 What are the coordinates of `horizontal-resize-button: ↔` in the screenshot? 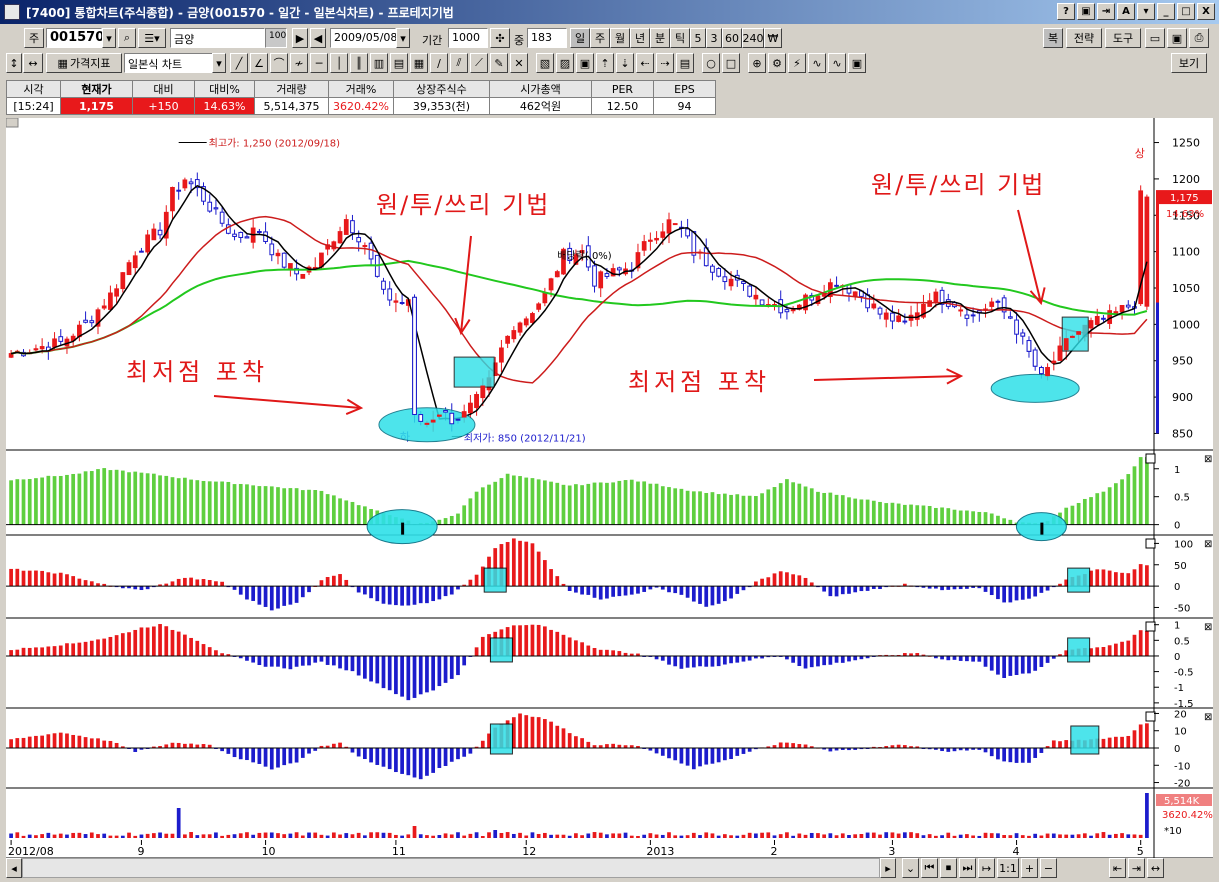 It's located at (33, 63).